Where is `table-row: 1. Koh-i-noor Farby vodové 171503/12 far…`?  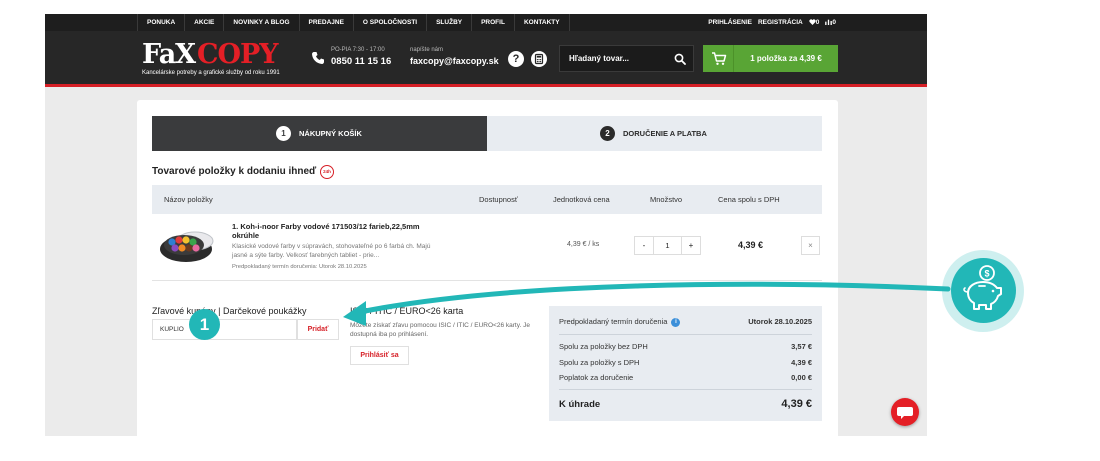 table-row: 1. Koh-i-noor Farby vodové 171503/12 far… is located at coordinates (487, 247).